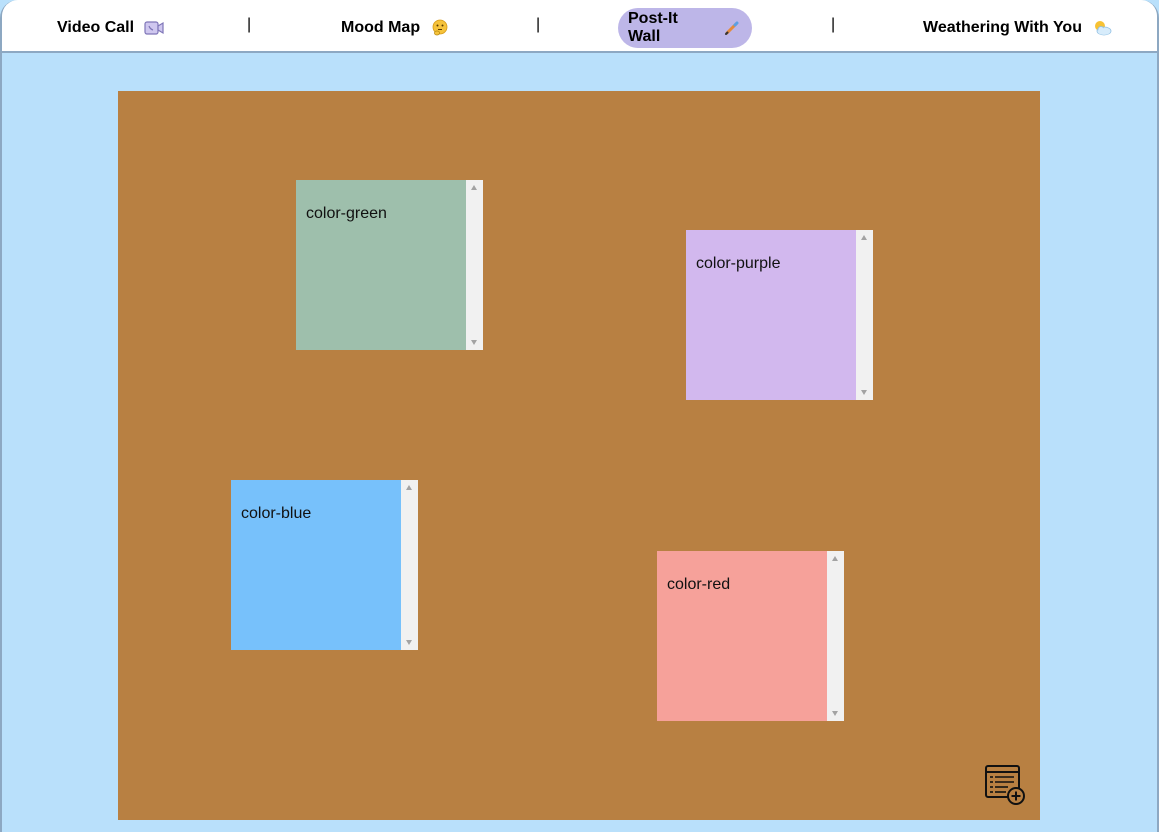 This screenshot has height=832, width=1159. What do you see at coordinates (653, 27) in the screenshot?
I see `nav-item-label: Post-It Wall` at bounding box center [653, 27].